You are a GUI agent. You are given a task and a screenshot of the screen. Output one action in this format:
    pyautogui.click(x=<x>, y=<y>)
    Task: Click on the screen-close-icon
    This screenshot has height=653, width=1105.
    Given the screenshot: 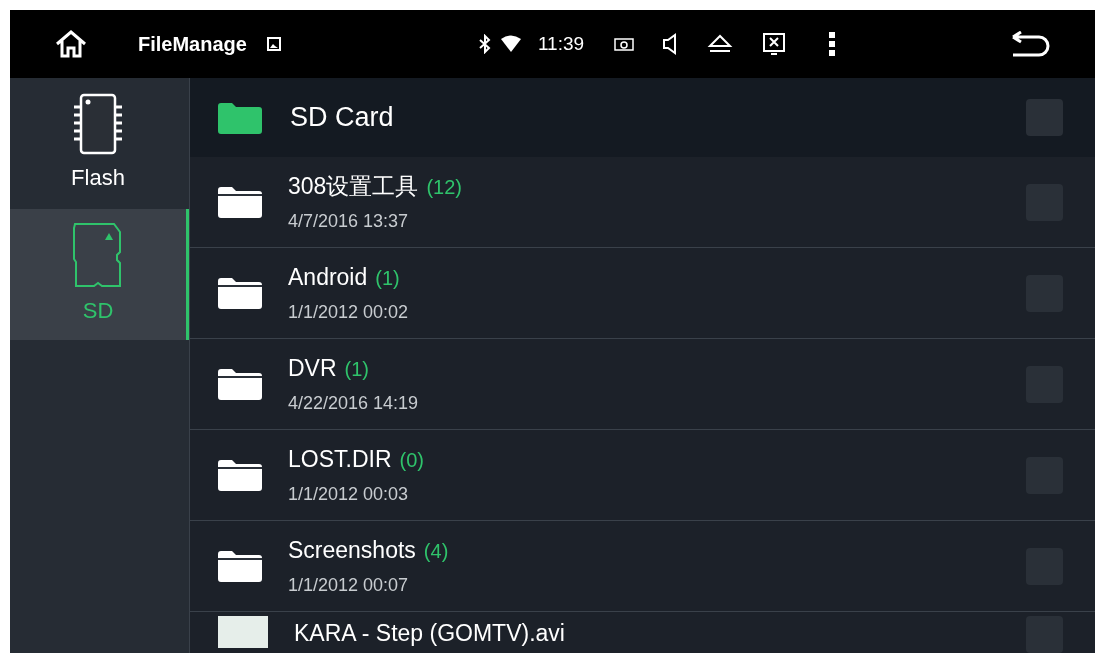 What is the action you would take?
    pyautogui.click(x=774, y=44)
    